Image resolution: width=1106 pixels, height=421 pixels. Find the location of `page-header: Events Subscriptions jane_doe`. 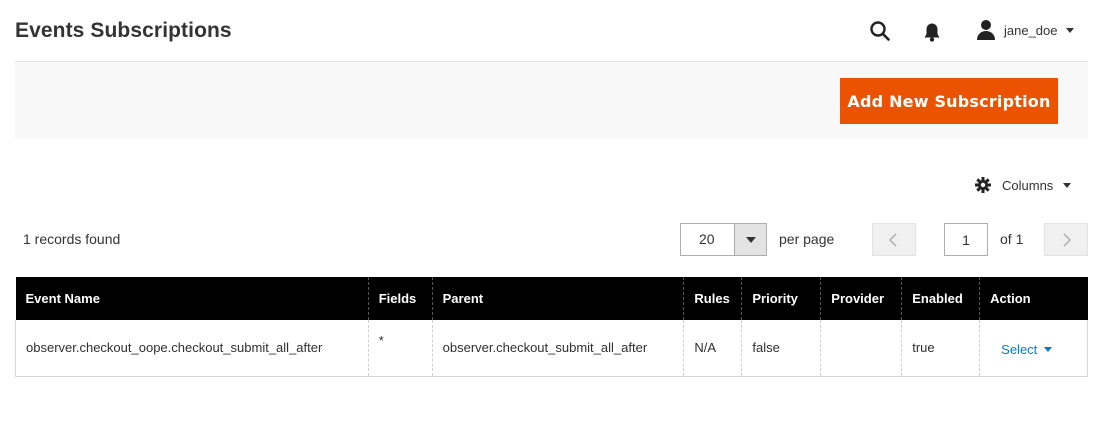

page-header: Events Subscriptions jane_doe is located at coordinates (553, 31).